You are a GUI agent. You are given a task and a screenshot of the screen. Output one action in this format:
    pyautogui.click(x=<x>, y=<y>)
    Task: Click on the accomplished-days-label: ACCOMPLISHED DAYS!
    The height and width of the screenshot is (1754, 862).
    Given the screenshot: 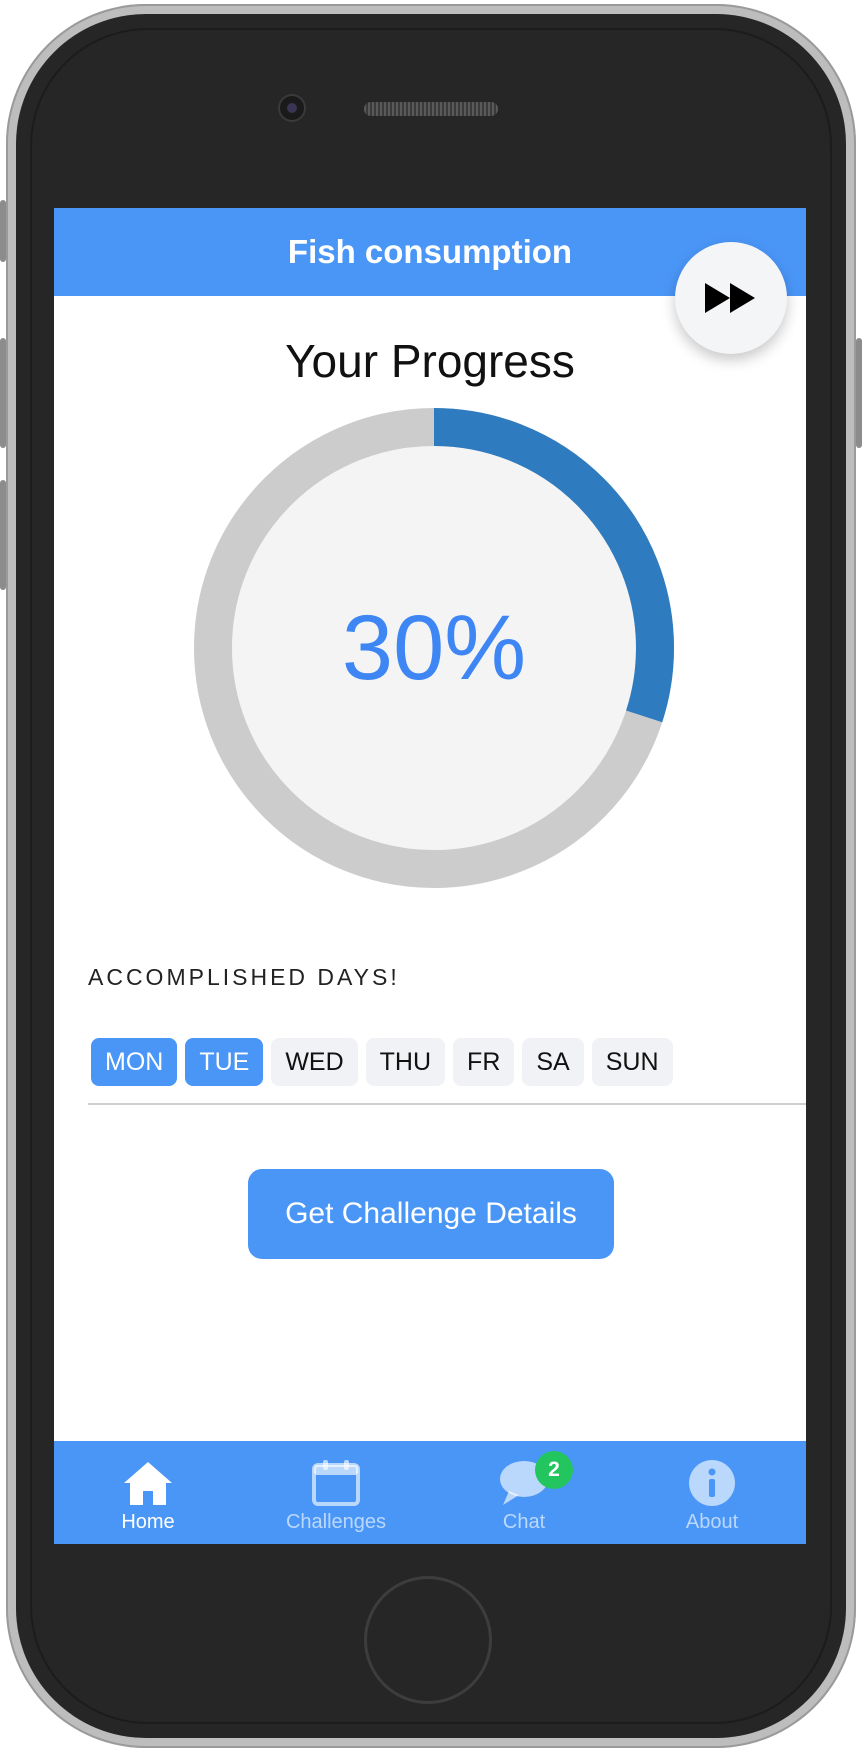 What is the action you would take?
    pyautogui.click(x=244, y=977)
    